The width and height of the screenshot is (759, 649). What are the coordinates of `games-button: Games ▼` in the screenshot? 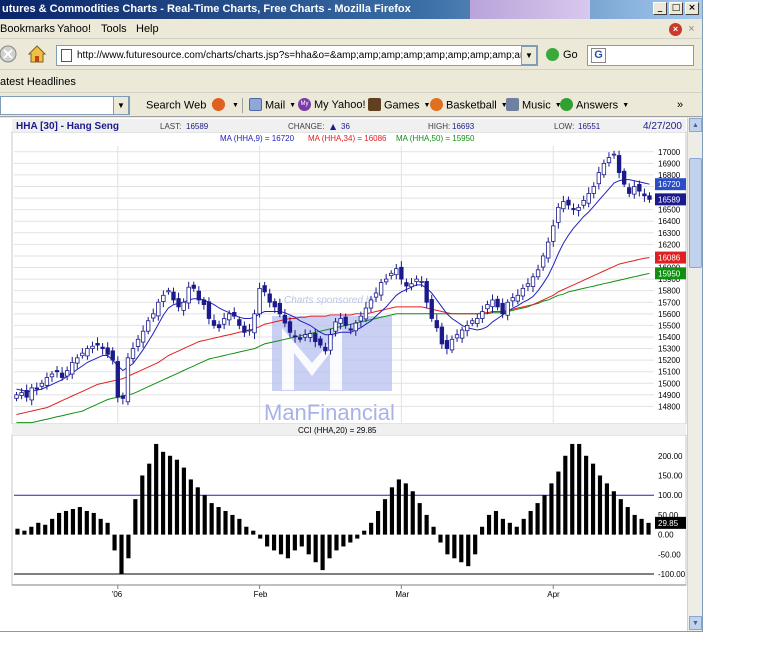 It's located at (399, 105).